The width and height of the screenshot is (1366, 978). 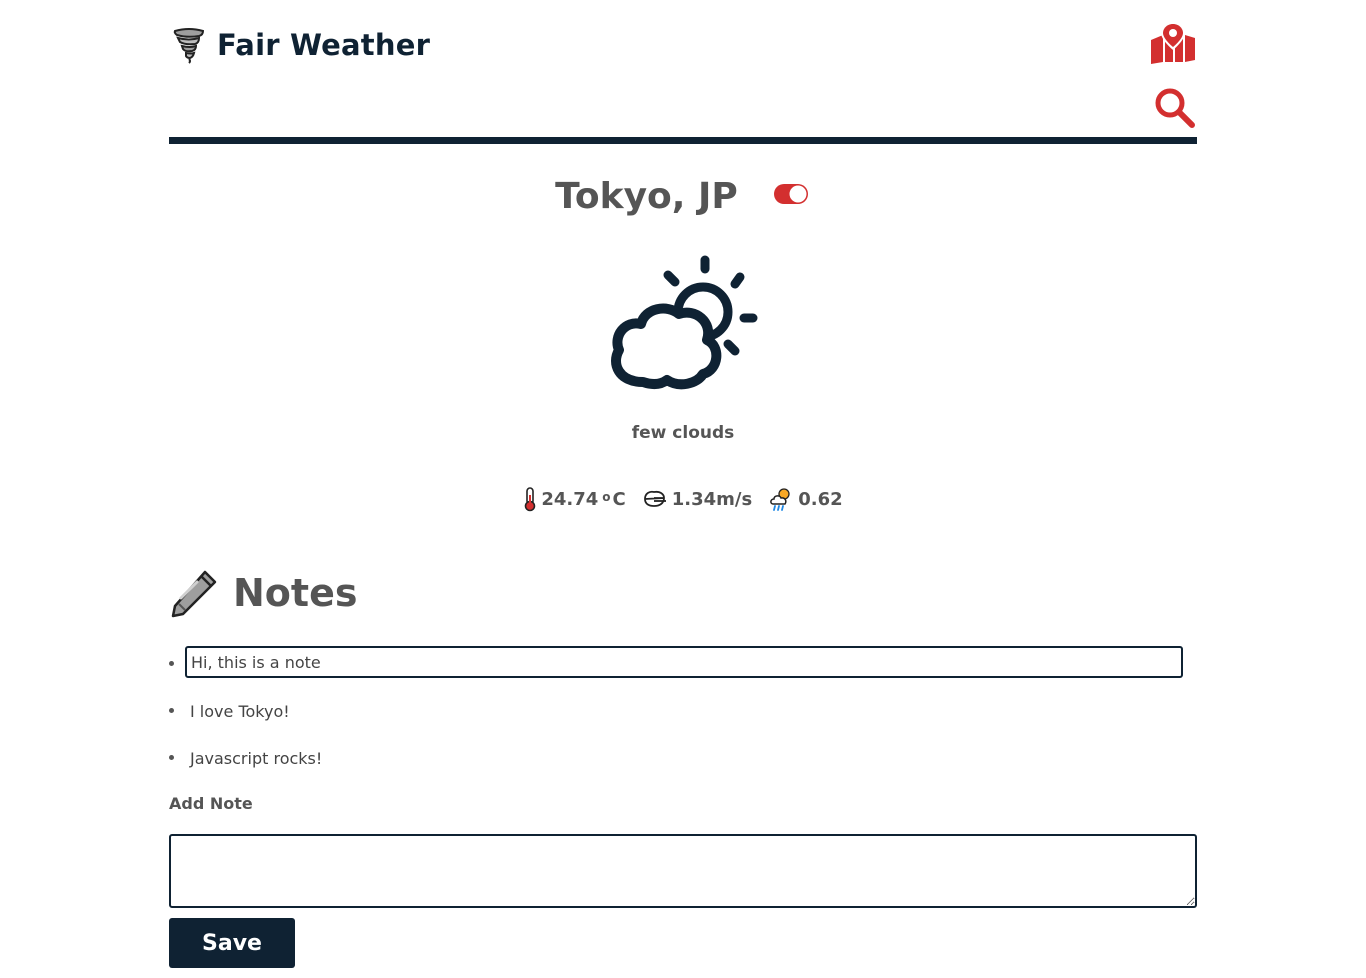 What do you see at coordinates (683, 433) in the screenshot?
I see `weather-description: few clouds` at bounding box center [683, 433].